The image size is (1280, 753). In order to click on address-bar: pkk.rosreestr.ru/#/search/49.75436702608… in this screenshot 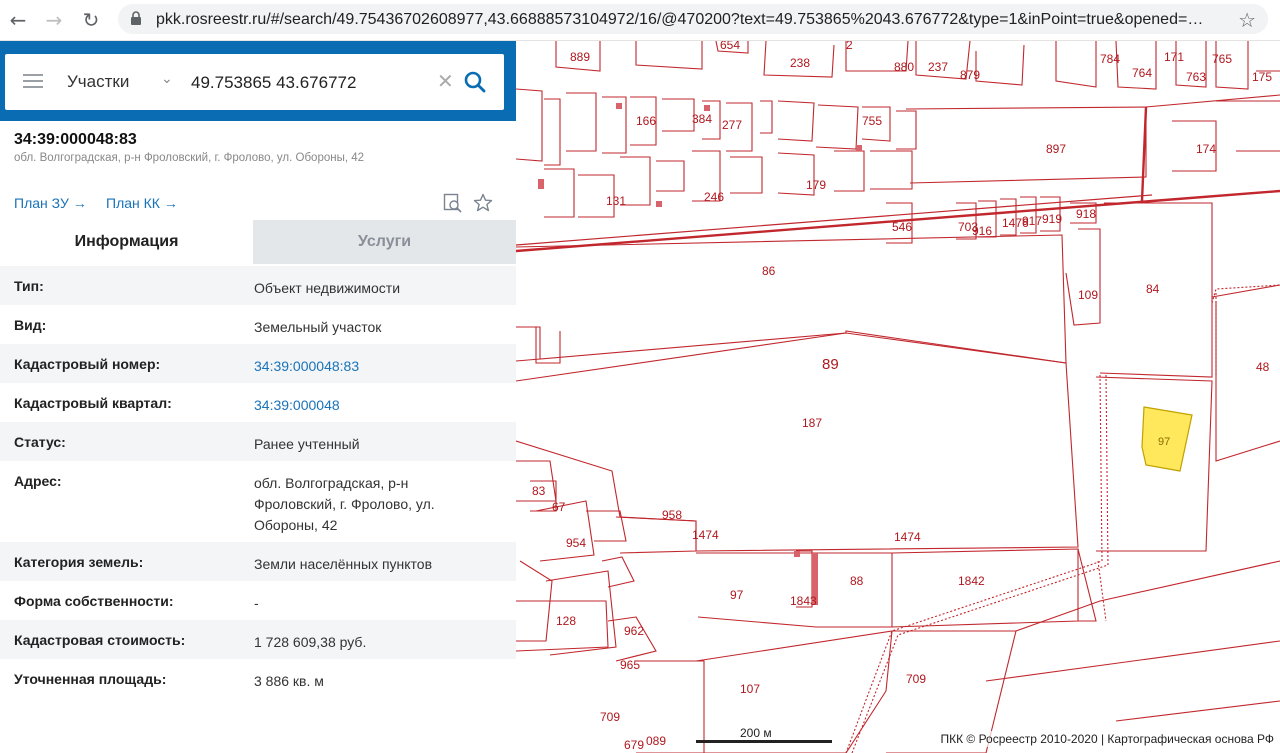, I will do `click(693, 19)`.